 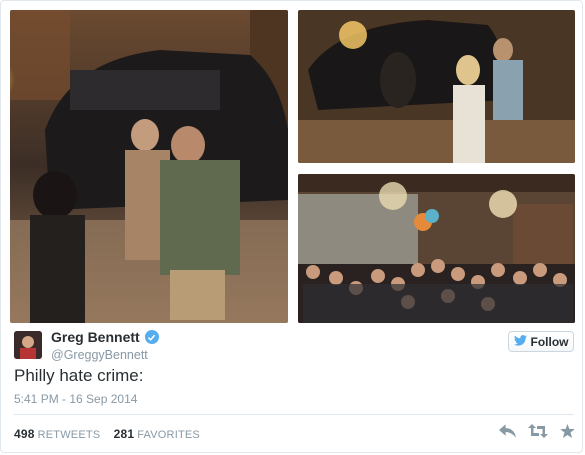 I want to click on divider, so click(x=294, y=414).